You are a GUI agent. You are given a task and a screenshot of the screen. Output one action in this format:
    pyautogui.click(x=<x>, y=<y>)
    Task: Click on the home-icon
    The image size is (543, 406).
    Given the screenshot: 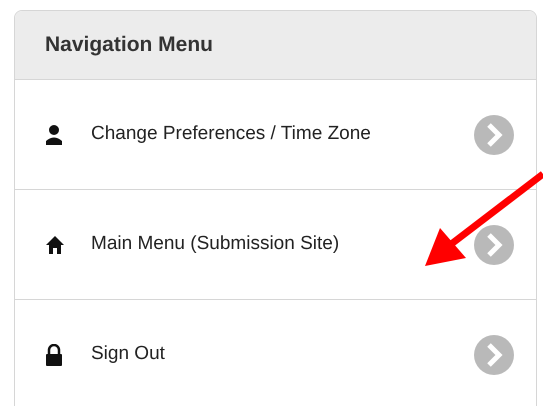 What is the action you would take?
    pyautogui.click(x=55, y=244)
    